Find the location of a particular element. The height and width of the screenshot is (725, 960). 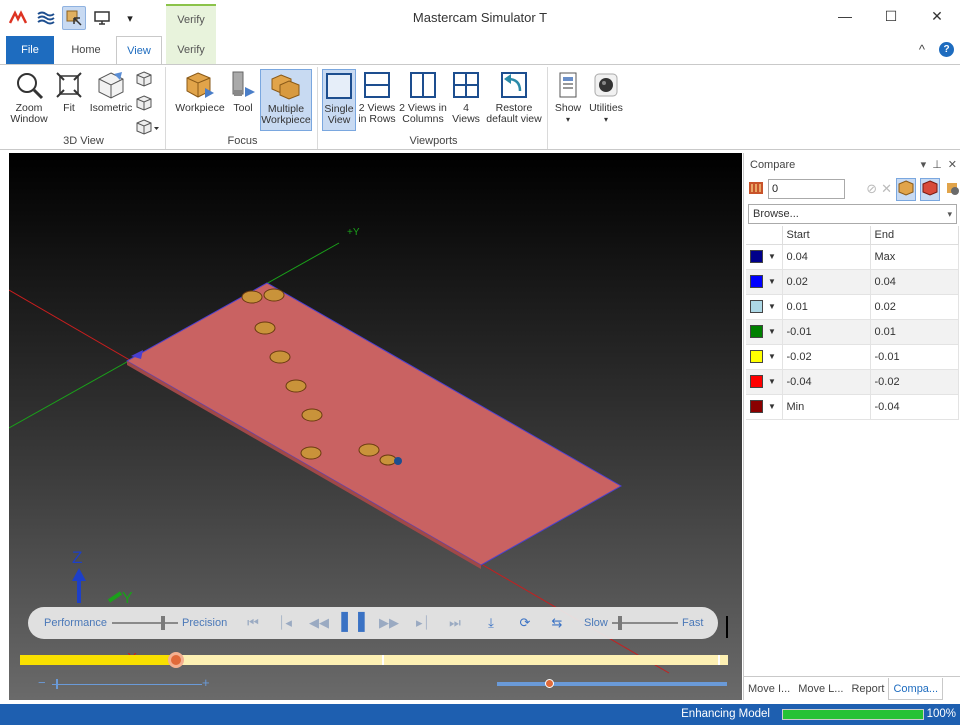

single-view-button: Single View is located at coordinates (339, 100).